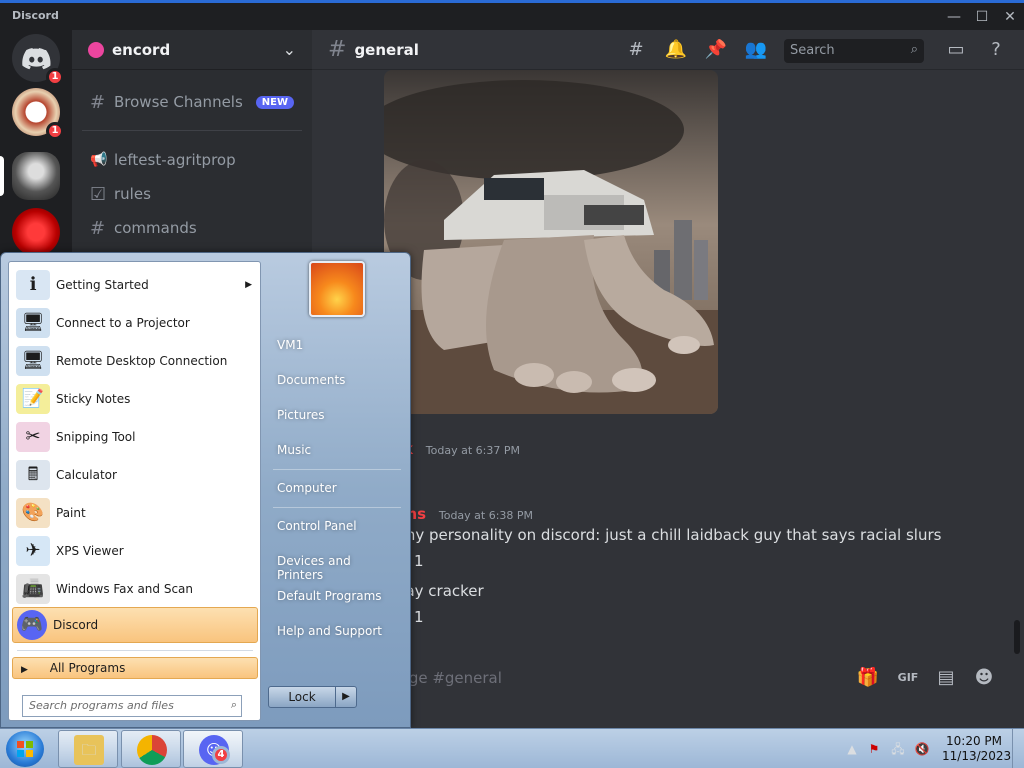 The height and width of the screenshot is (768, 1024). What do you see at coordinates (336, 380) in the screenshot?
I see `link-documents: Documents` at bounding box center [336, 380].